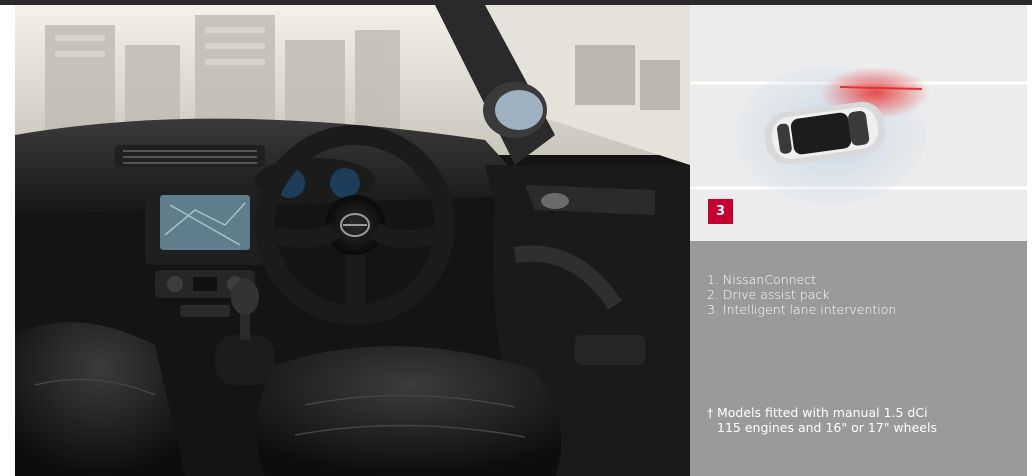 This screenshot has width=1032, height=476. Describe the element at coordinates (768, 294) in the screenshot. I see `feature-item: 2. Drive assist pack` at that location.